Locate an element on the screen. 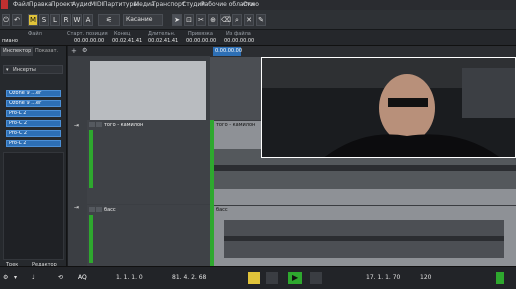  tab-show: Показат. is located at coordinates (46, 51).